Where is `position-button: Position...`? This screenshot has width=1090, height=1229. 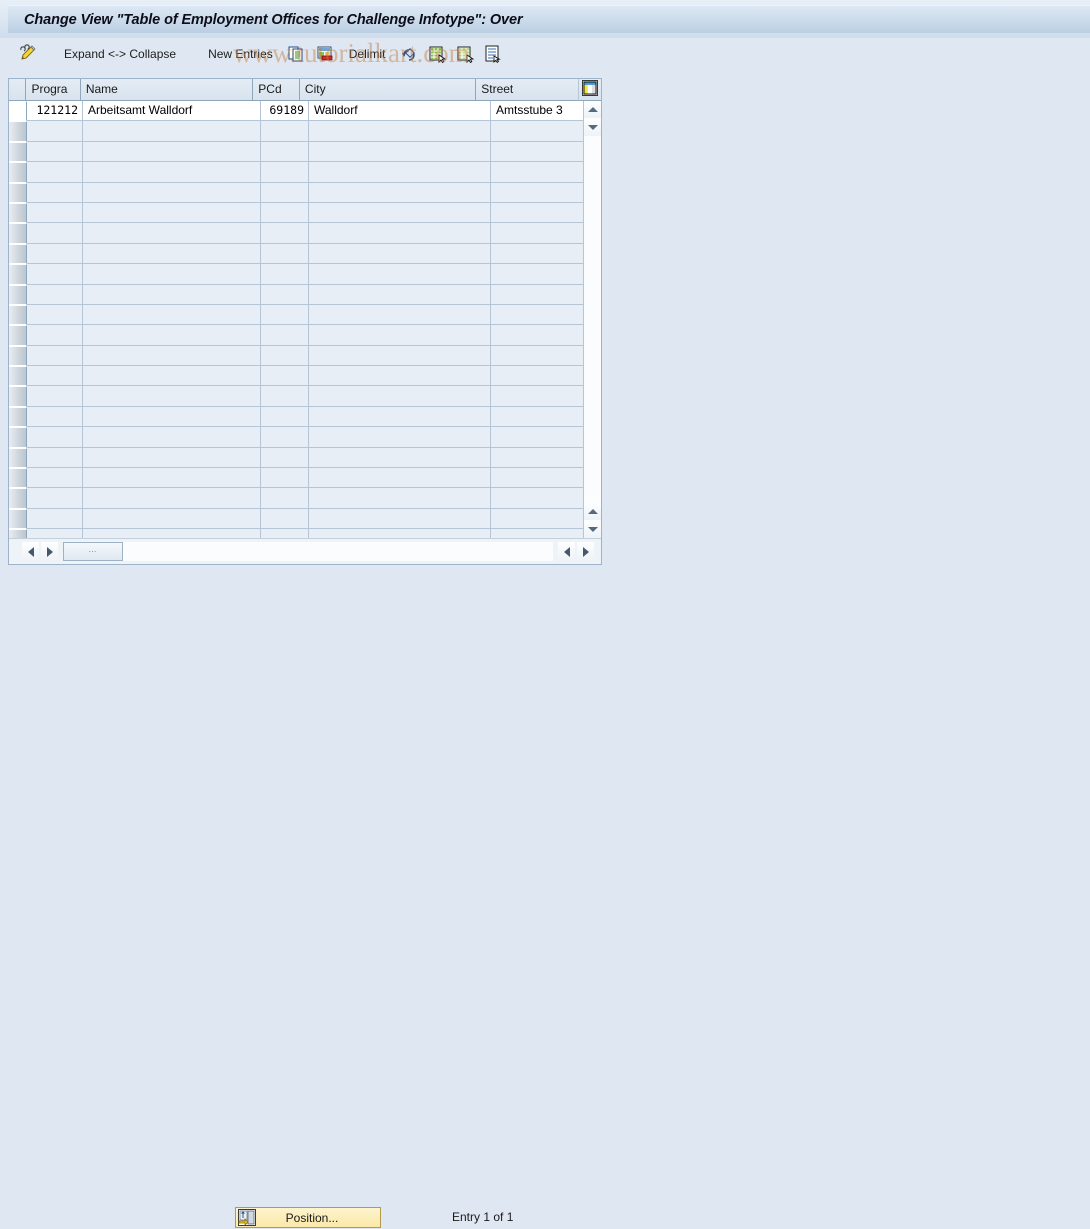
position-button: Position... is located at coordinates (308, 1217).